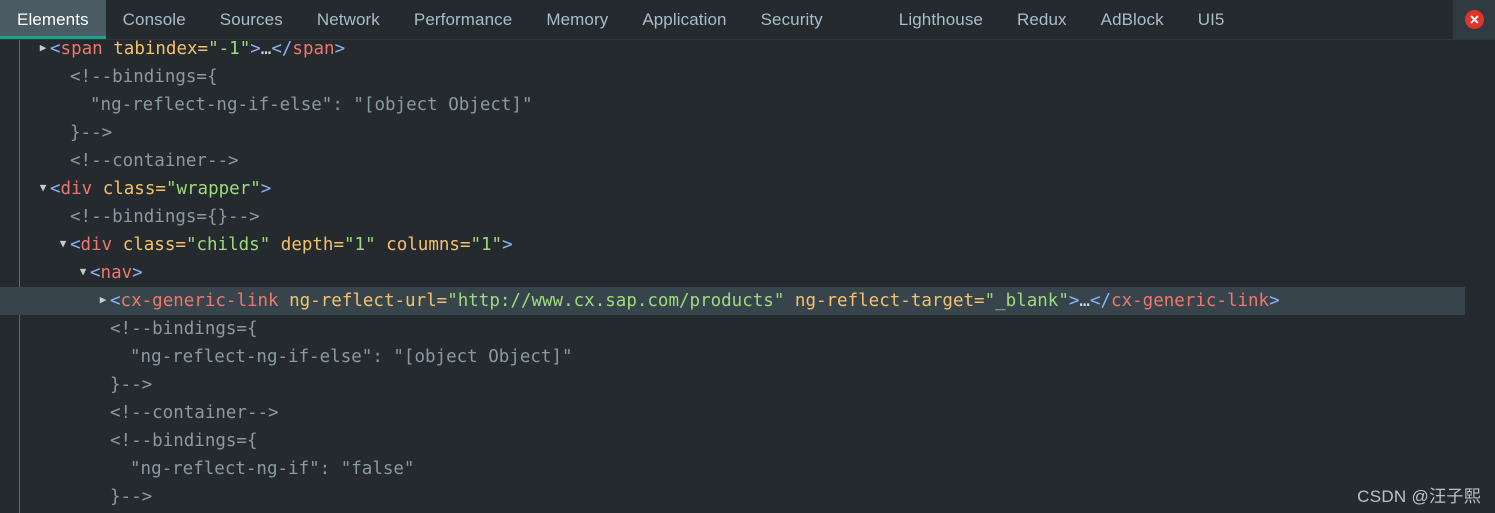 The height and width of the screenshot is (513, 1495). Describe the element at coordinates (747, 51) in the screenshot. I see `dom-tree-row: ▶ <span tabindex="-1">…</span>` at that location.